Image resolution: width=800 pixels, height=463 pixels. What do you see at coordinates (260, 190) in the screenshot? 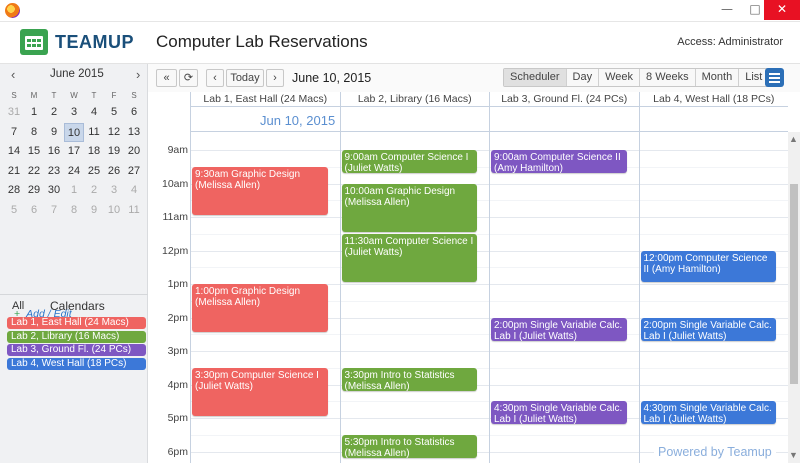
I see `event-block: 9:30am Graphic Design (Melissa Allen)` at bounding box center [260, 190].